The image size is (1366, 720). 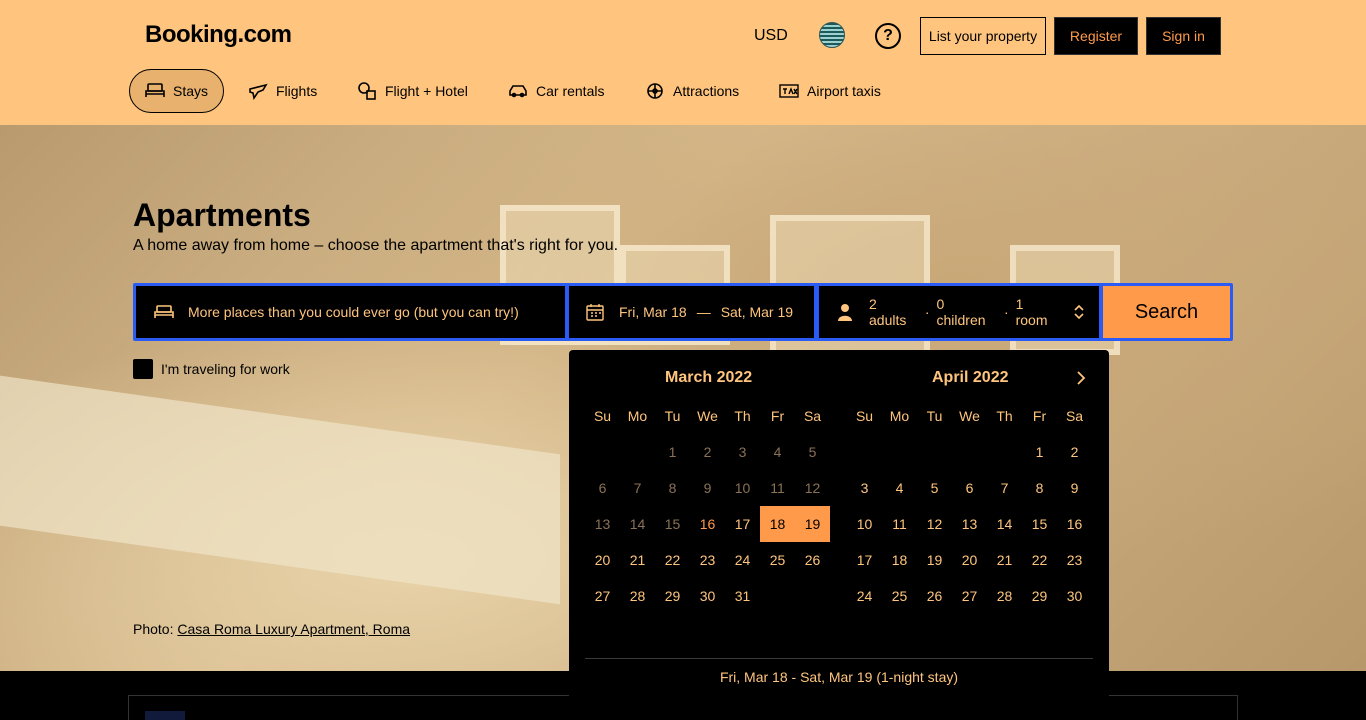 I want to click on calendar-day: 1, so click(x=1039, y=452).